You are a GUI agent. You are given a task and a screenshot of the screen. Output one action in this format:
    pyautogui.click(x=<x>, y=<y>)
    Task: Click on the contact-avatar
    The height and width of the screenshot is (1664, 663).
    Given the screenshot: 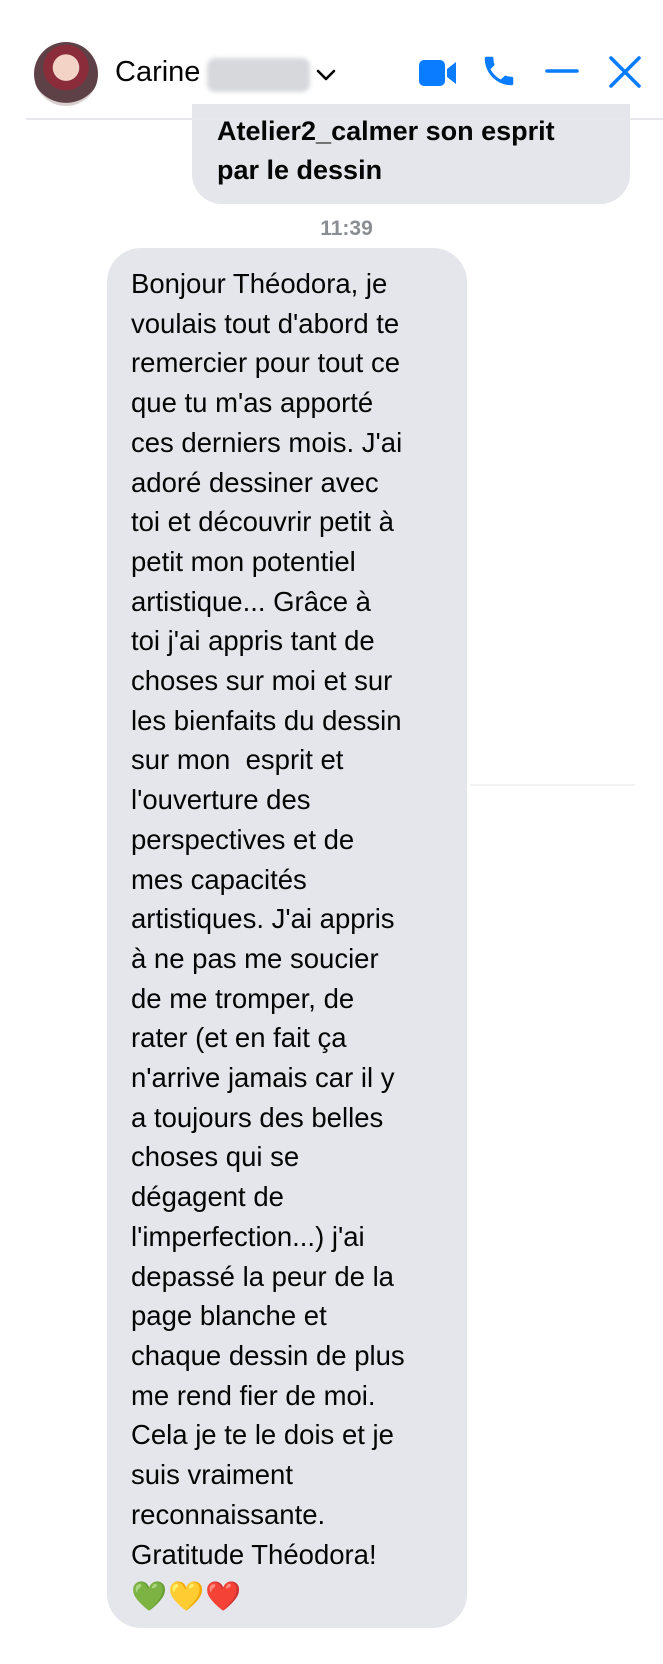 What is the action you would take?
    pyautogui.click(x=66, y=74)
    